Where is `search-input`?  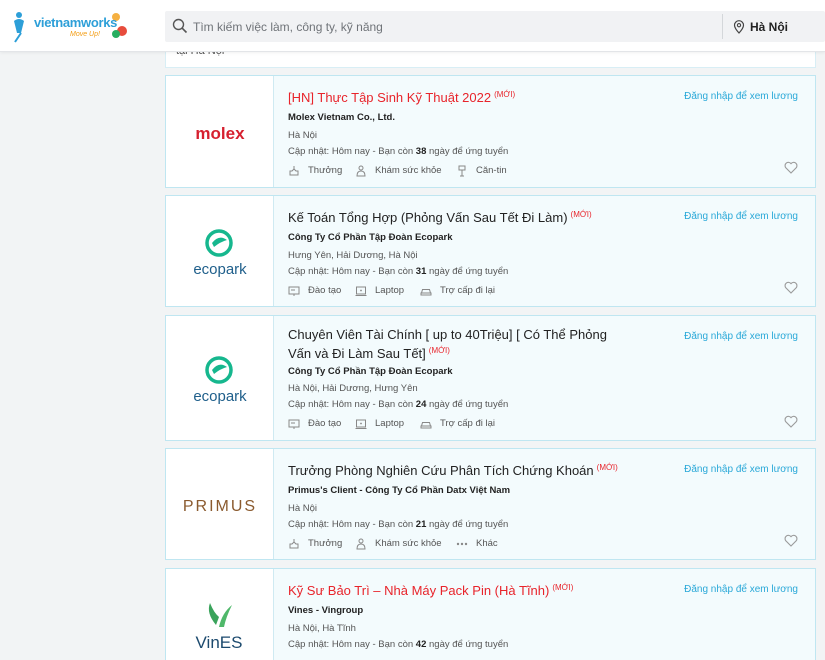 search-input is located at coordinates (453, 26).